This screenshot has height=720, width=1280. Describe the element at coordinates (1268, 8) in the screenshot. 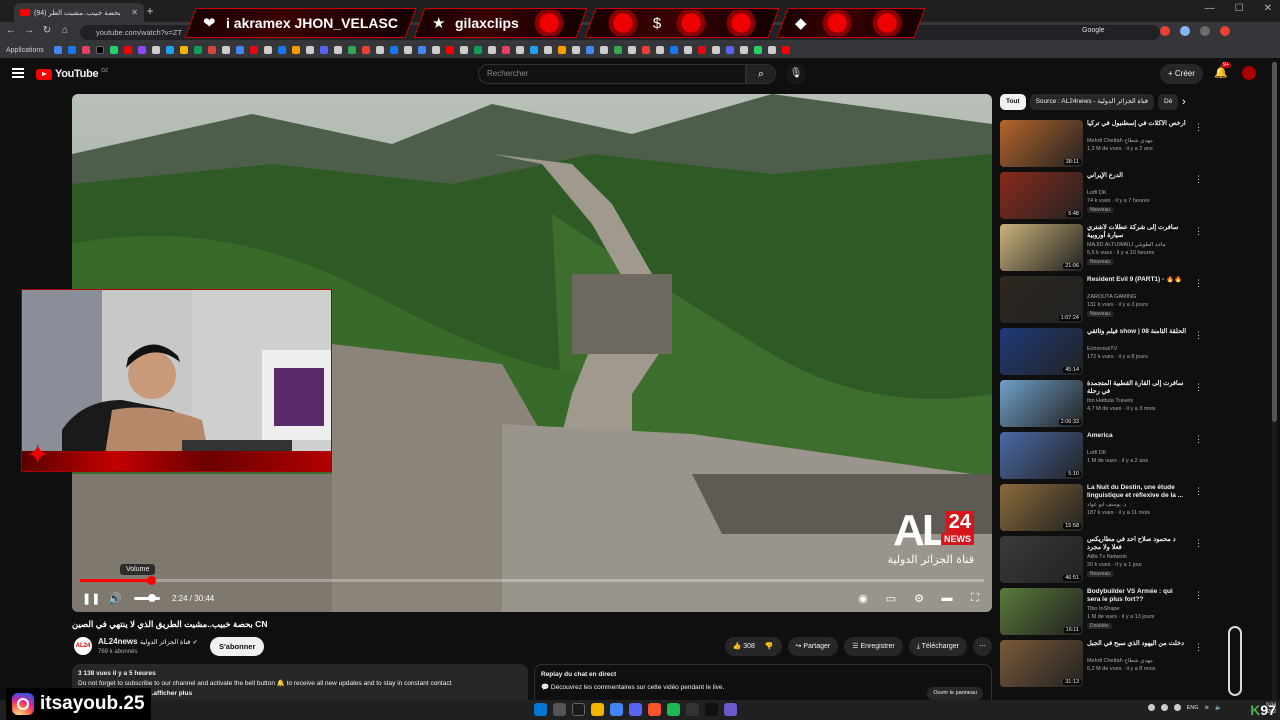

I see `close-window-button: ✕` at that location.